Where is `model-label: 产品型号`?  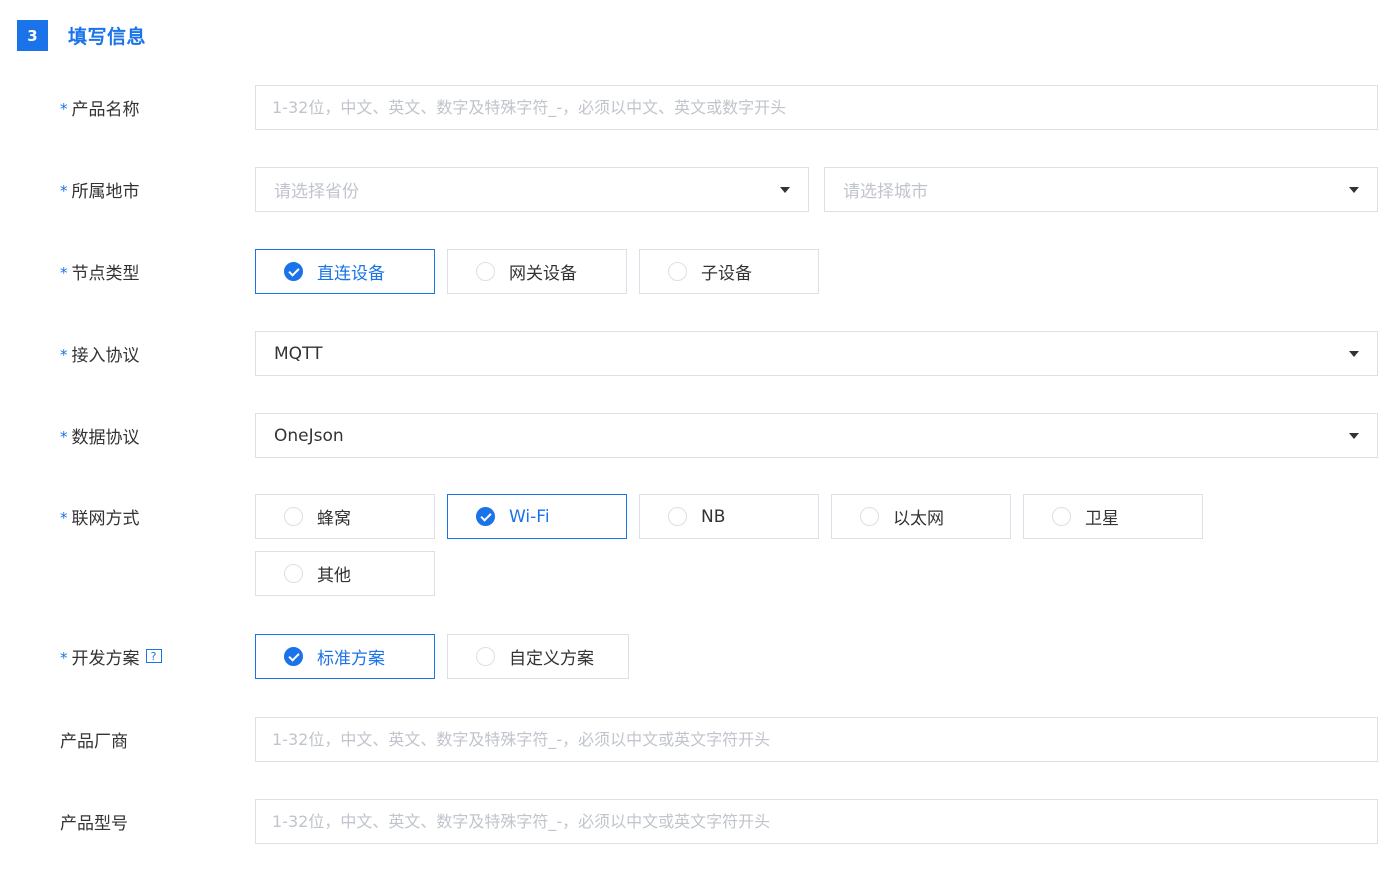
model-label: 产品型号 is located at coordinates (94, 823).